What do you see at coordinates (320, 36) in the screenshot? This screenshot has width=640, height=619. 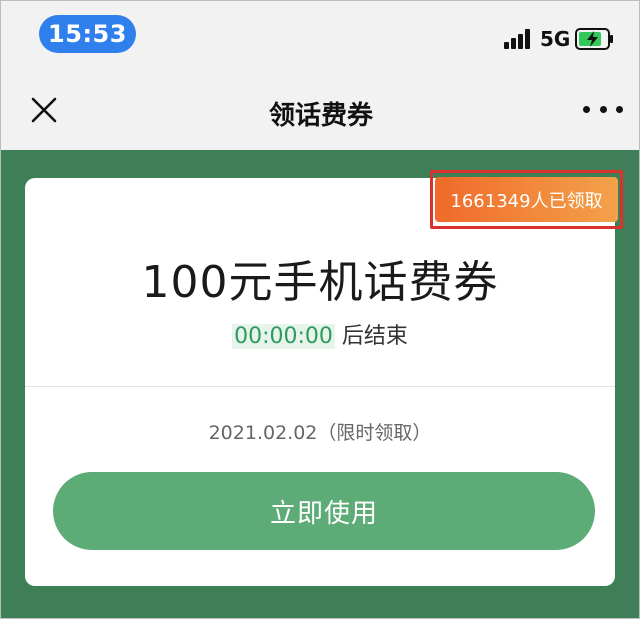 I see `status-bar: 15:53 5G` at bounding box center [320, 36].